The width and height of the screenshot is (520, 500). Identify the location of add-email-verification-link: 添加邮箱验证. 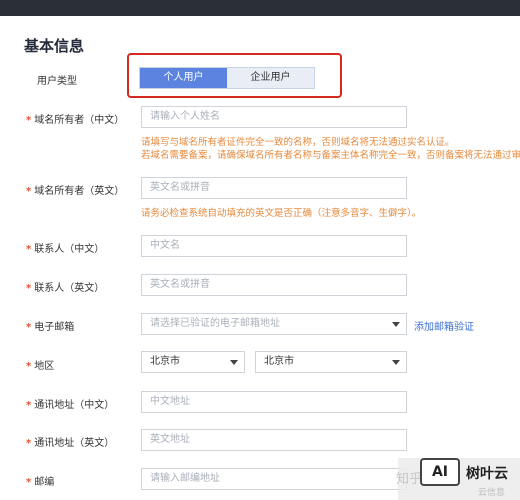
(444, 325).